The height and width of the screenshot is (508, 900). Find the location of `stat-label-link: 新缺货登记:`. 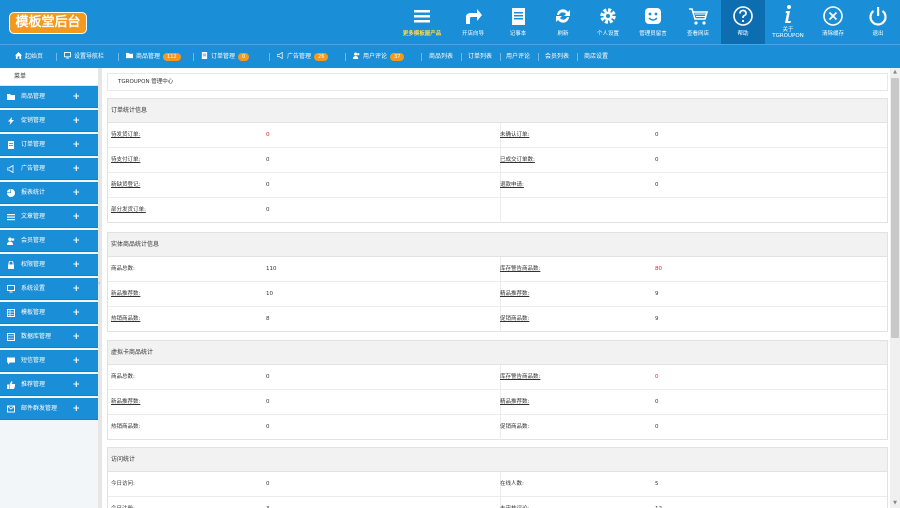

stat-label-link: 新缺货登记: is located at coordinates (125, 185).